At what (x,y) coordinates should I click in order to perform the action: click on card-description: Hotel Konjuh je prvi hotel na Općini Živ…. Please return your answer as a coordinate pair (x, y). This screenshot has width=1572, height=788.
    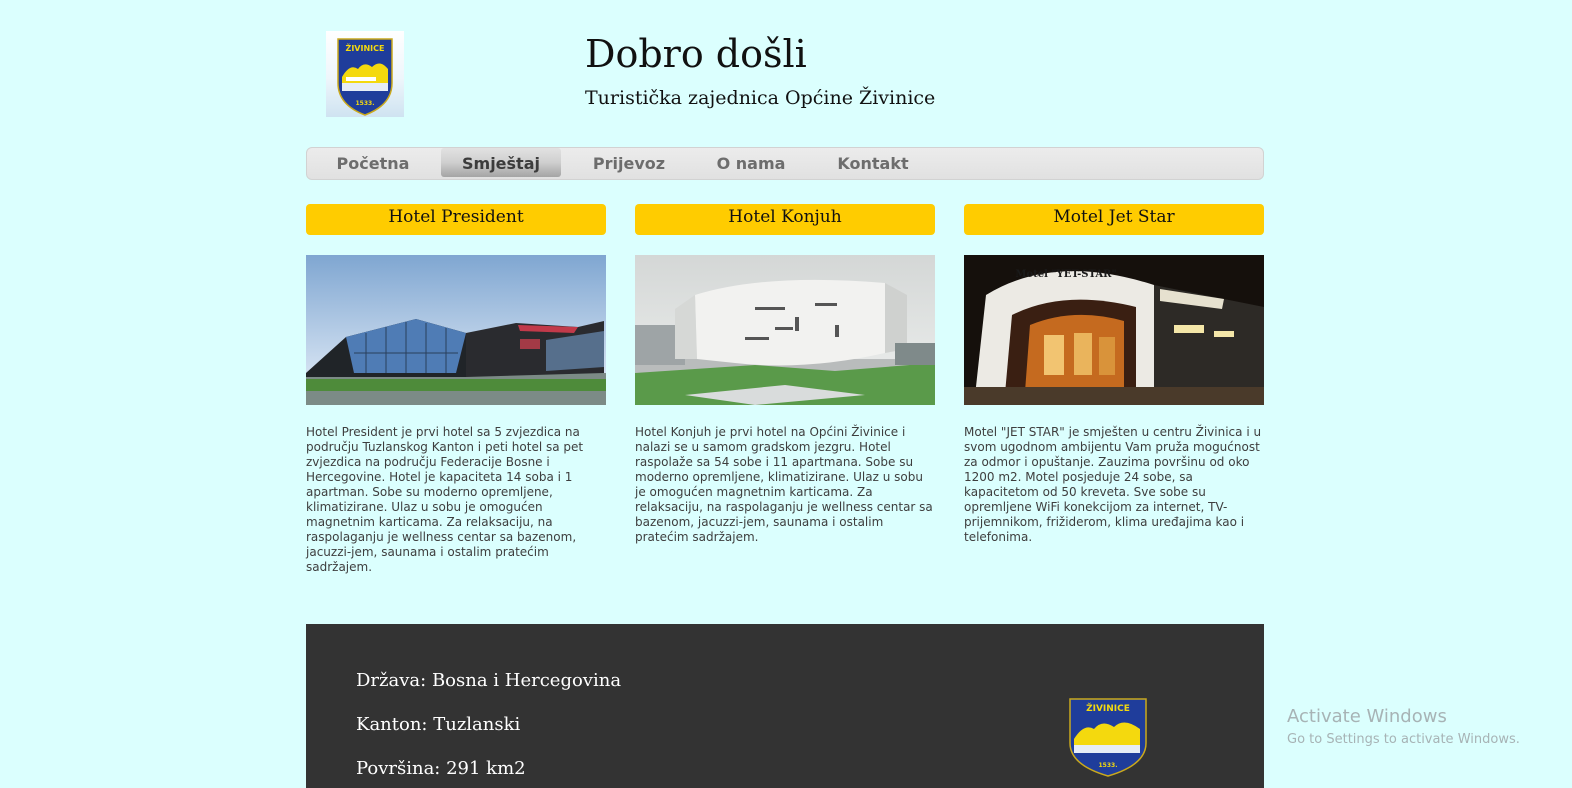
    Looking at the image, I should click on (784, 484).